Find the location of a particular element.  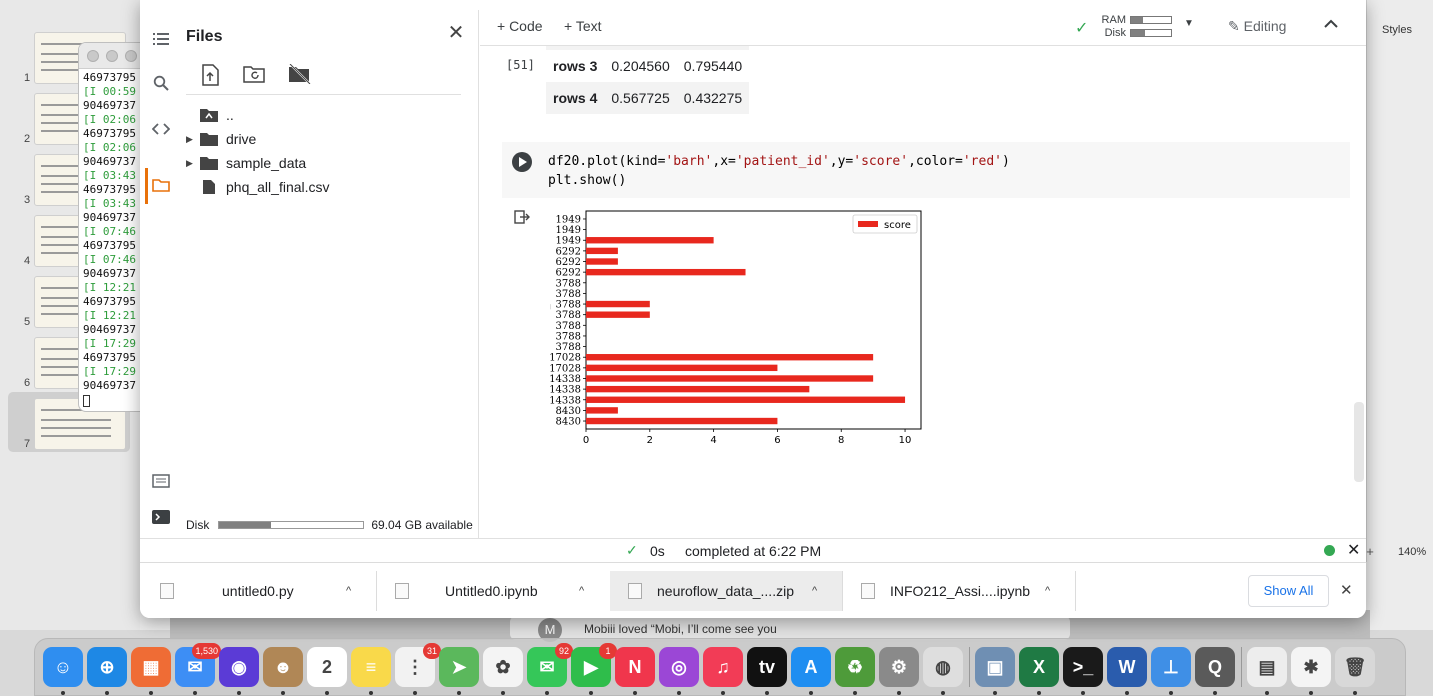

dock-glyph: ◎ is located at coordinates (679, 666).